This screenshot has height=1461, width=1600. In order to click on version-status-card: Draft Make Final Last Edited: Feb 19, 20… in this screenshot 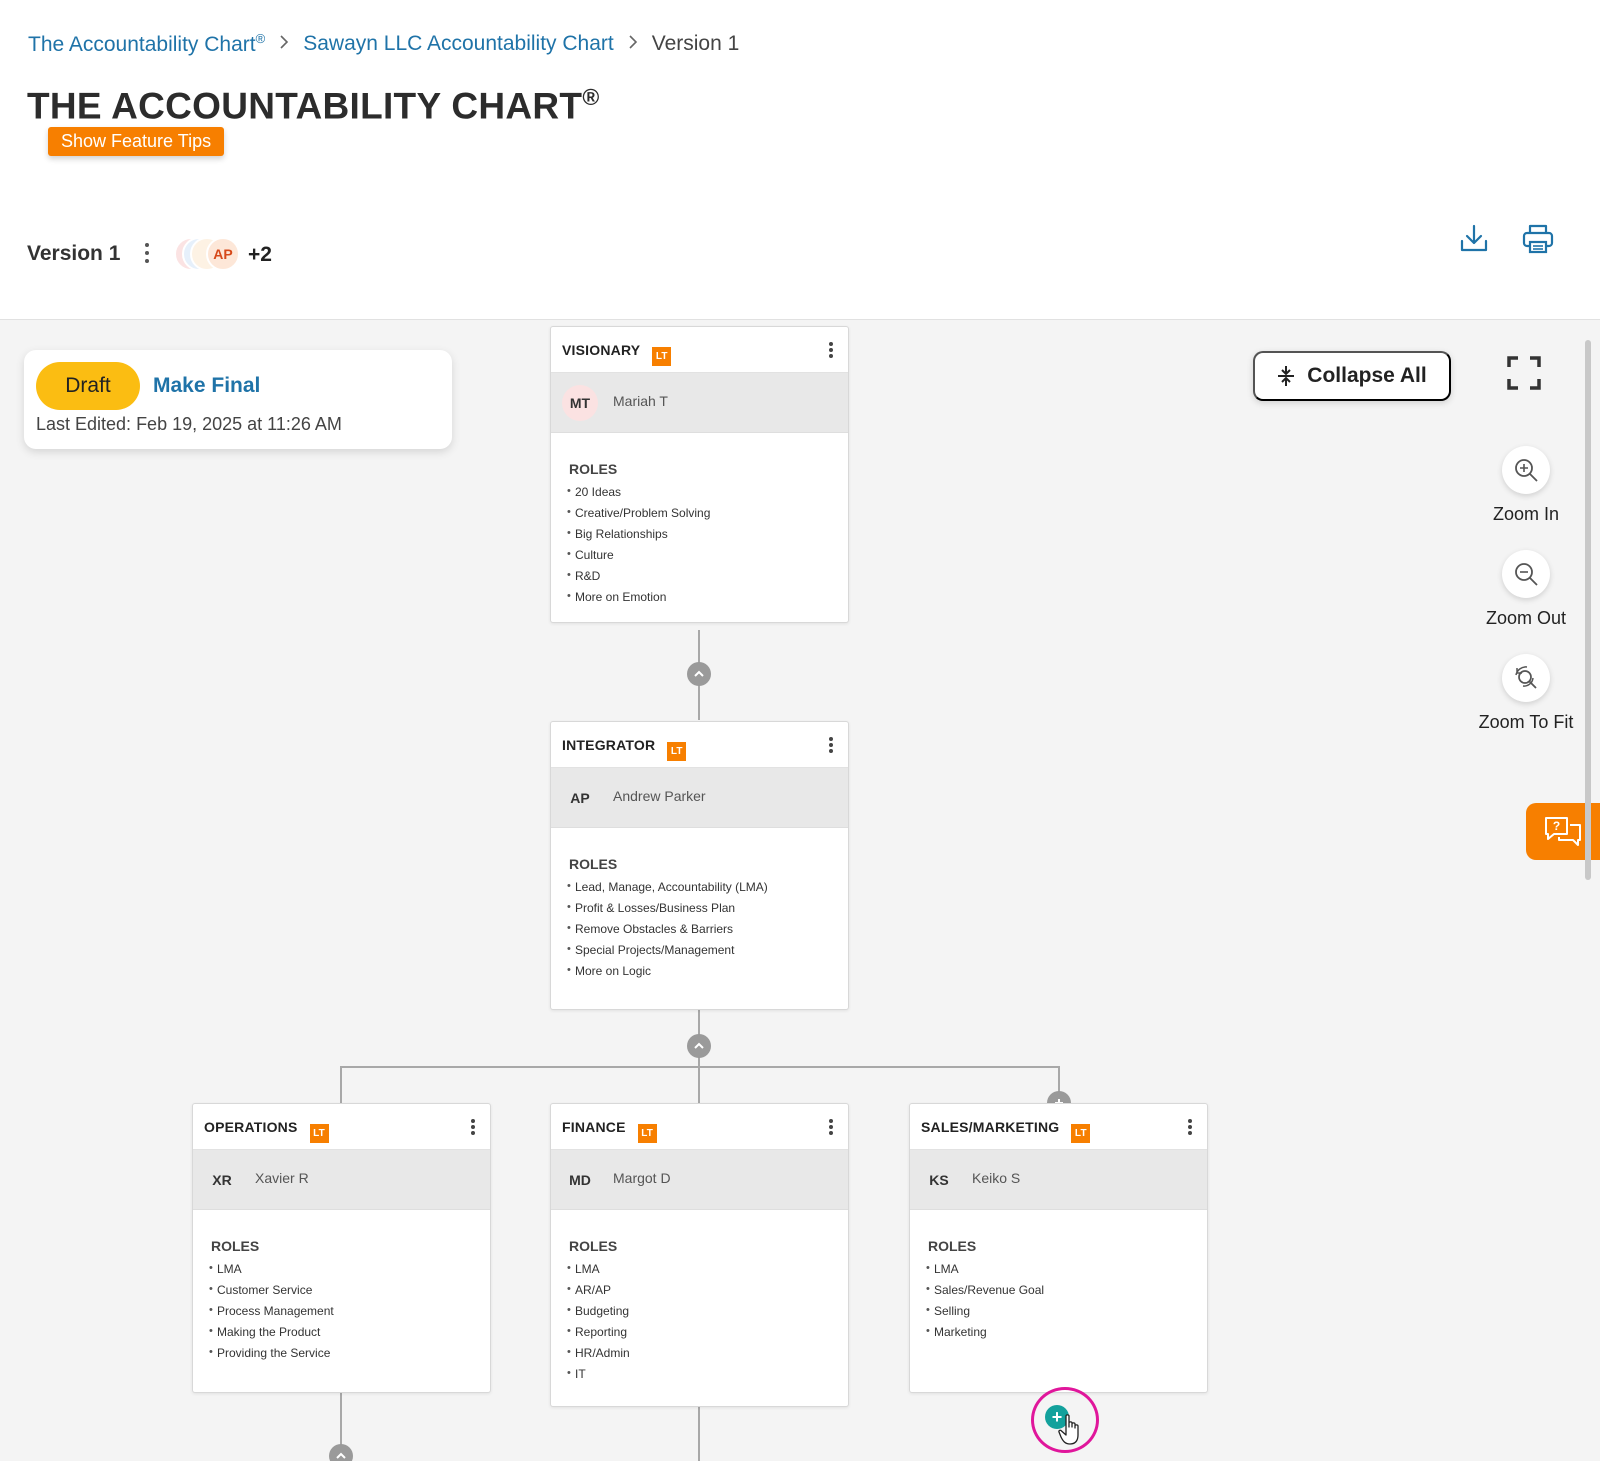, I will do `click(238, 399)`.